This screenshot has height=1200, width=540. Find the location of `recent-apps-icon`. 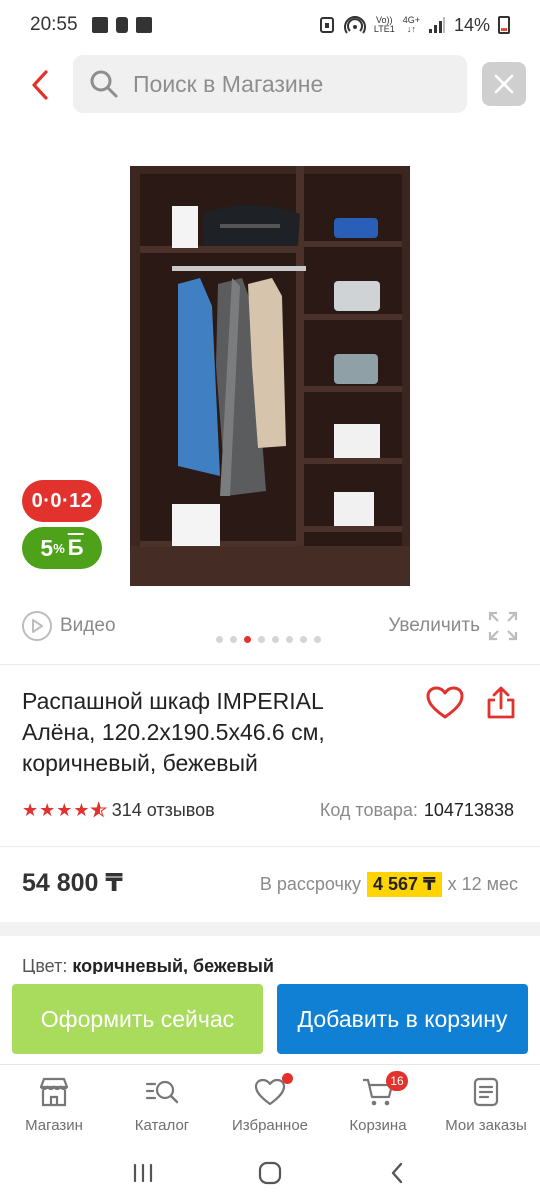

recent-apps-icon is located at coordinates (143, 1173).